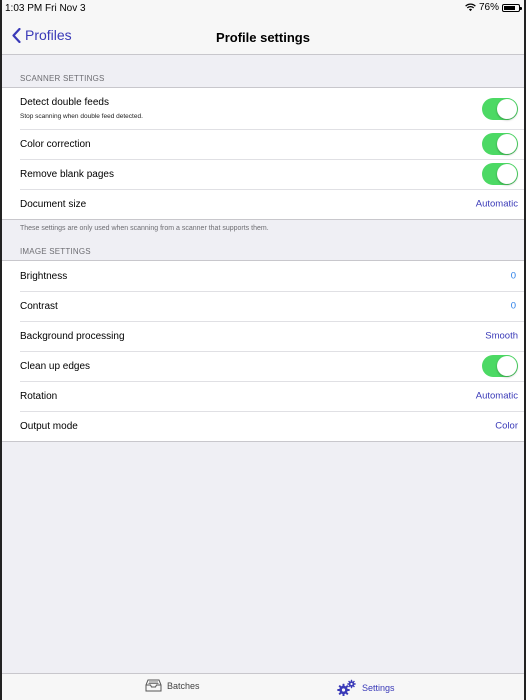 The width and height of the screenshot is (526, 700). What do you see at coordinates (263, 306) in the screenshot?
I see `contrast-row: Contrast 0` at bounding box center [263, 306].